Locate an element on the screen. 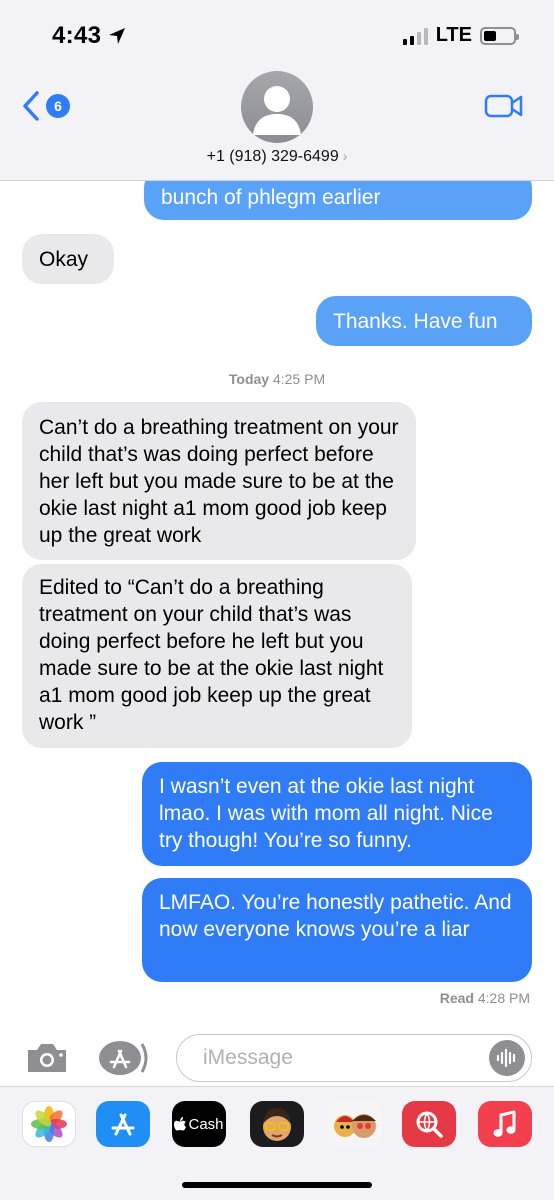 The image size is (554, 1200). waveform-icon is located at coordinates (506, 1058).